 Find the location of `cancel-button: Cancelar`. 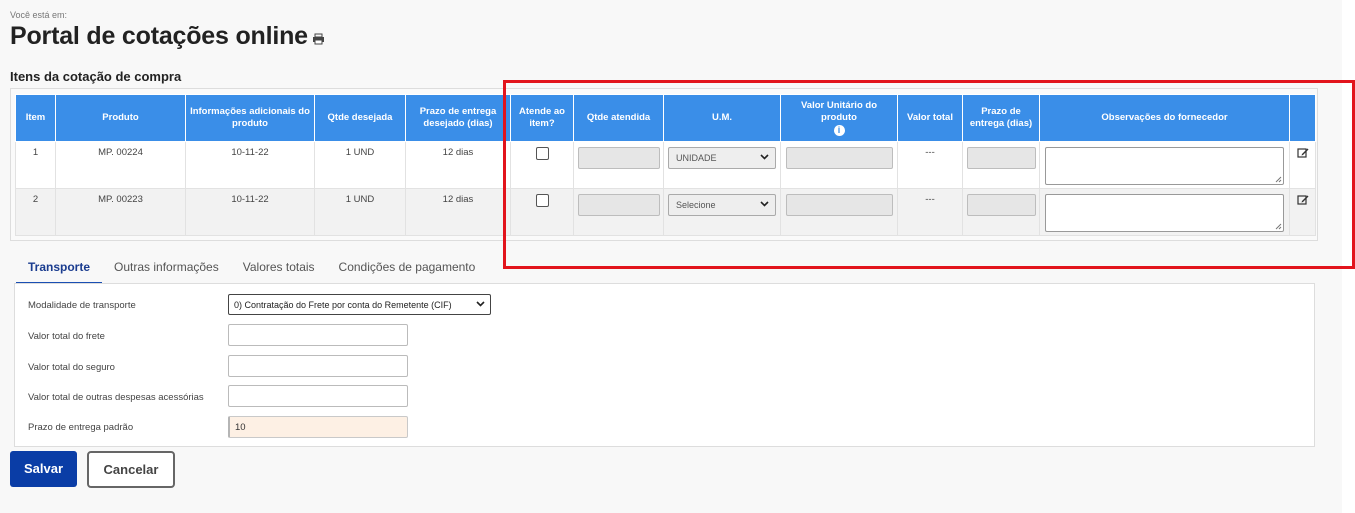

cancel-button: Cancelar is located at coordinates (131, 469).